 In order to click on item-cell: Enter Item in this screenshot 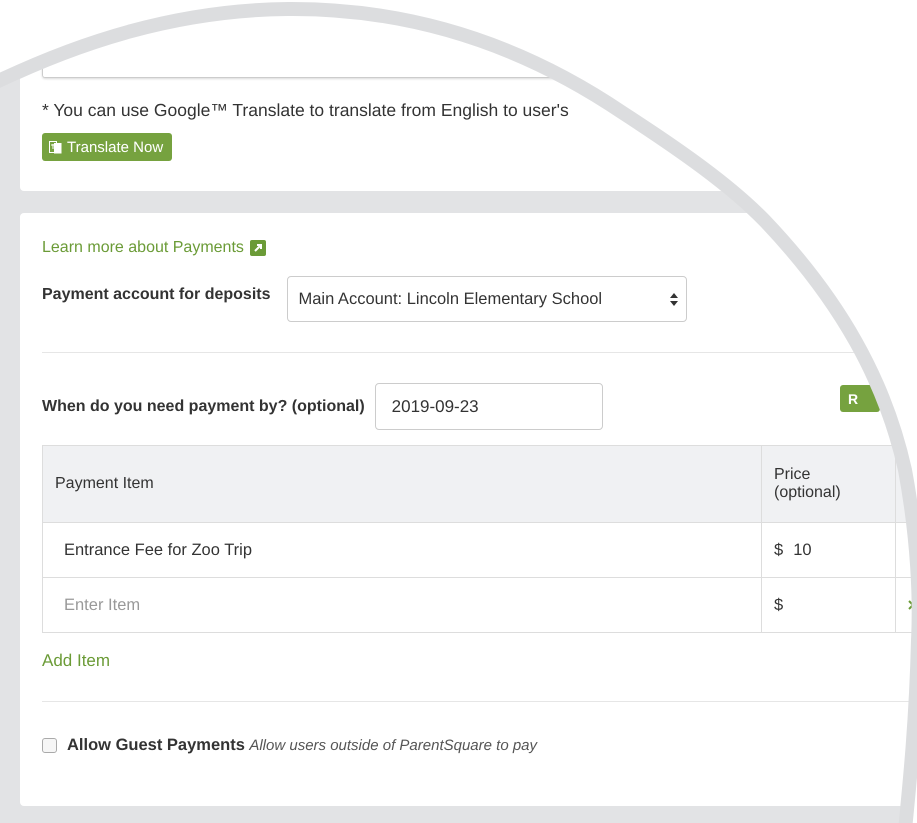, I will do `click(402, 605)`.